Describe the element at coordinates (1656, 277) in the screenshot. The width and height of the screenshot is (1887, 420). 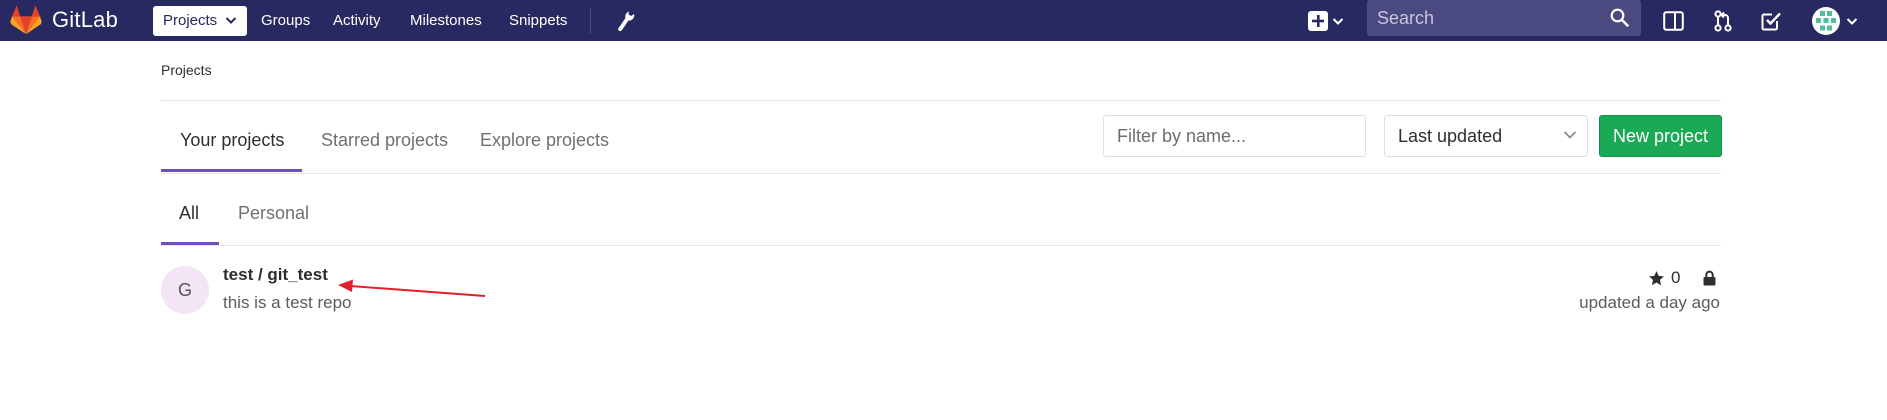
I see `star-icon` at that location.